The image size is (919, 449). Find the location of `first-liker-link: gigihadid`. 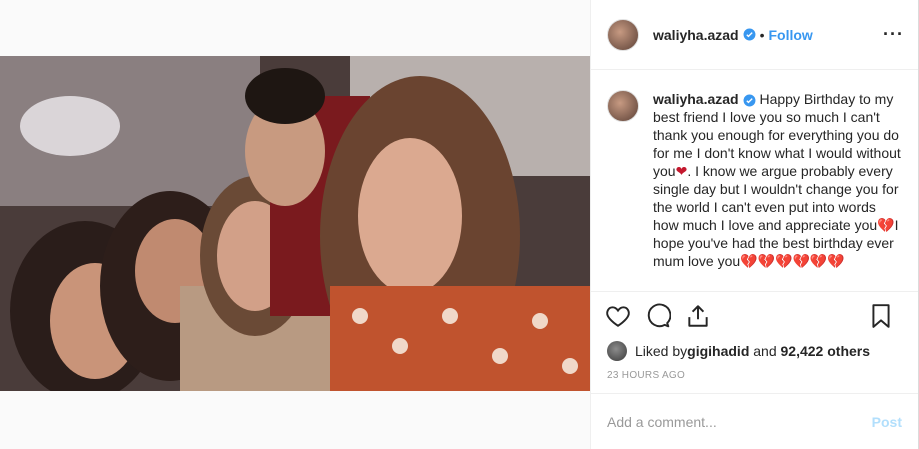

first-liker-link: gigihadid is located at coordinates (718, 351).